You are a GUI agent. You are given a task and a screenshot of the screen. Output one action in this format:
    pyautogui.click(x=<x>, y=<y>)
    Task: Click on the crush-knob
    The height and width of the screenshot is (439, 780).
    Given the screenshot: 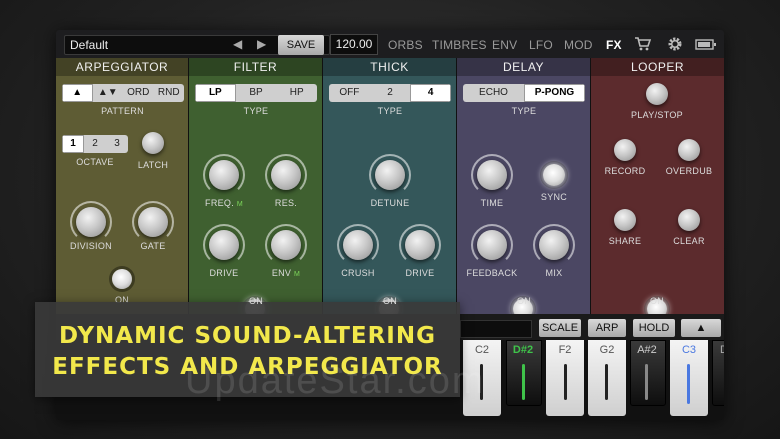 What is the action you would take?
    pyautogui.click(x=358, y=245)
    